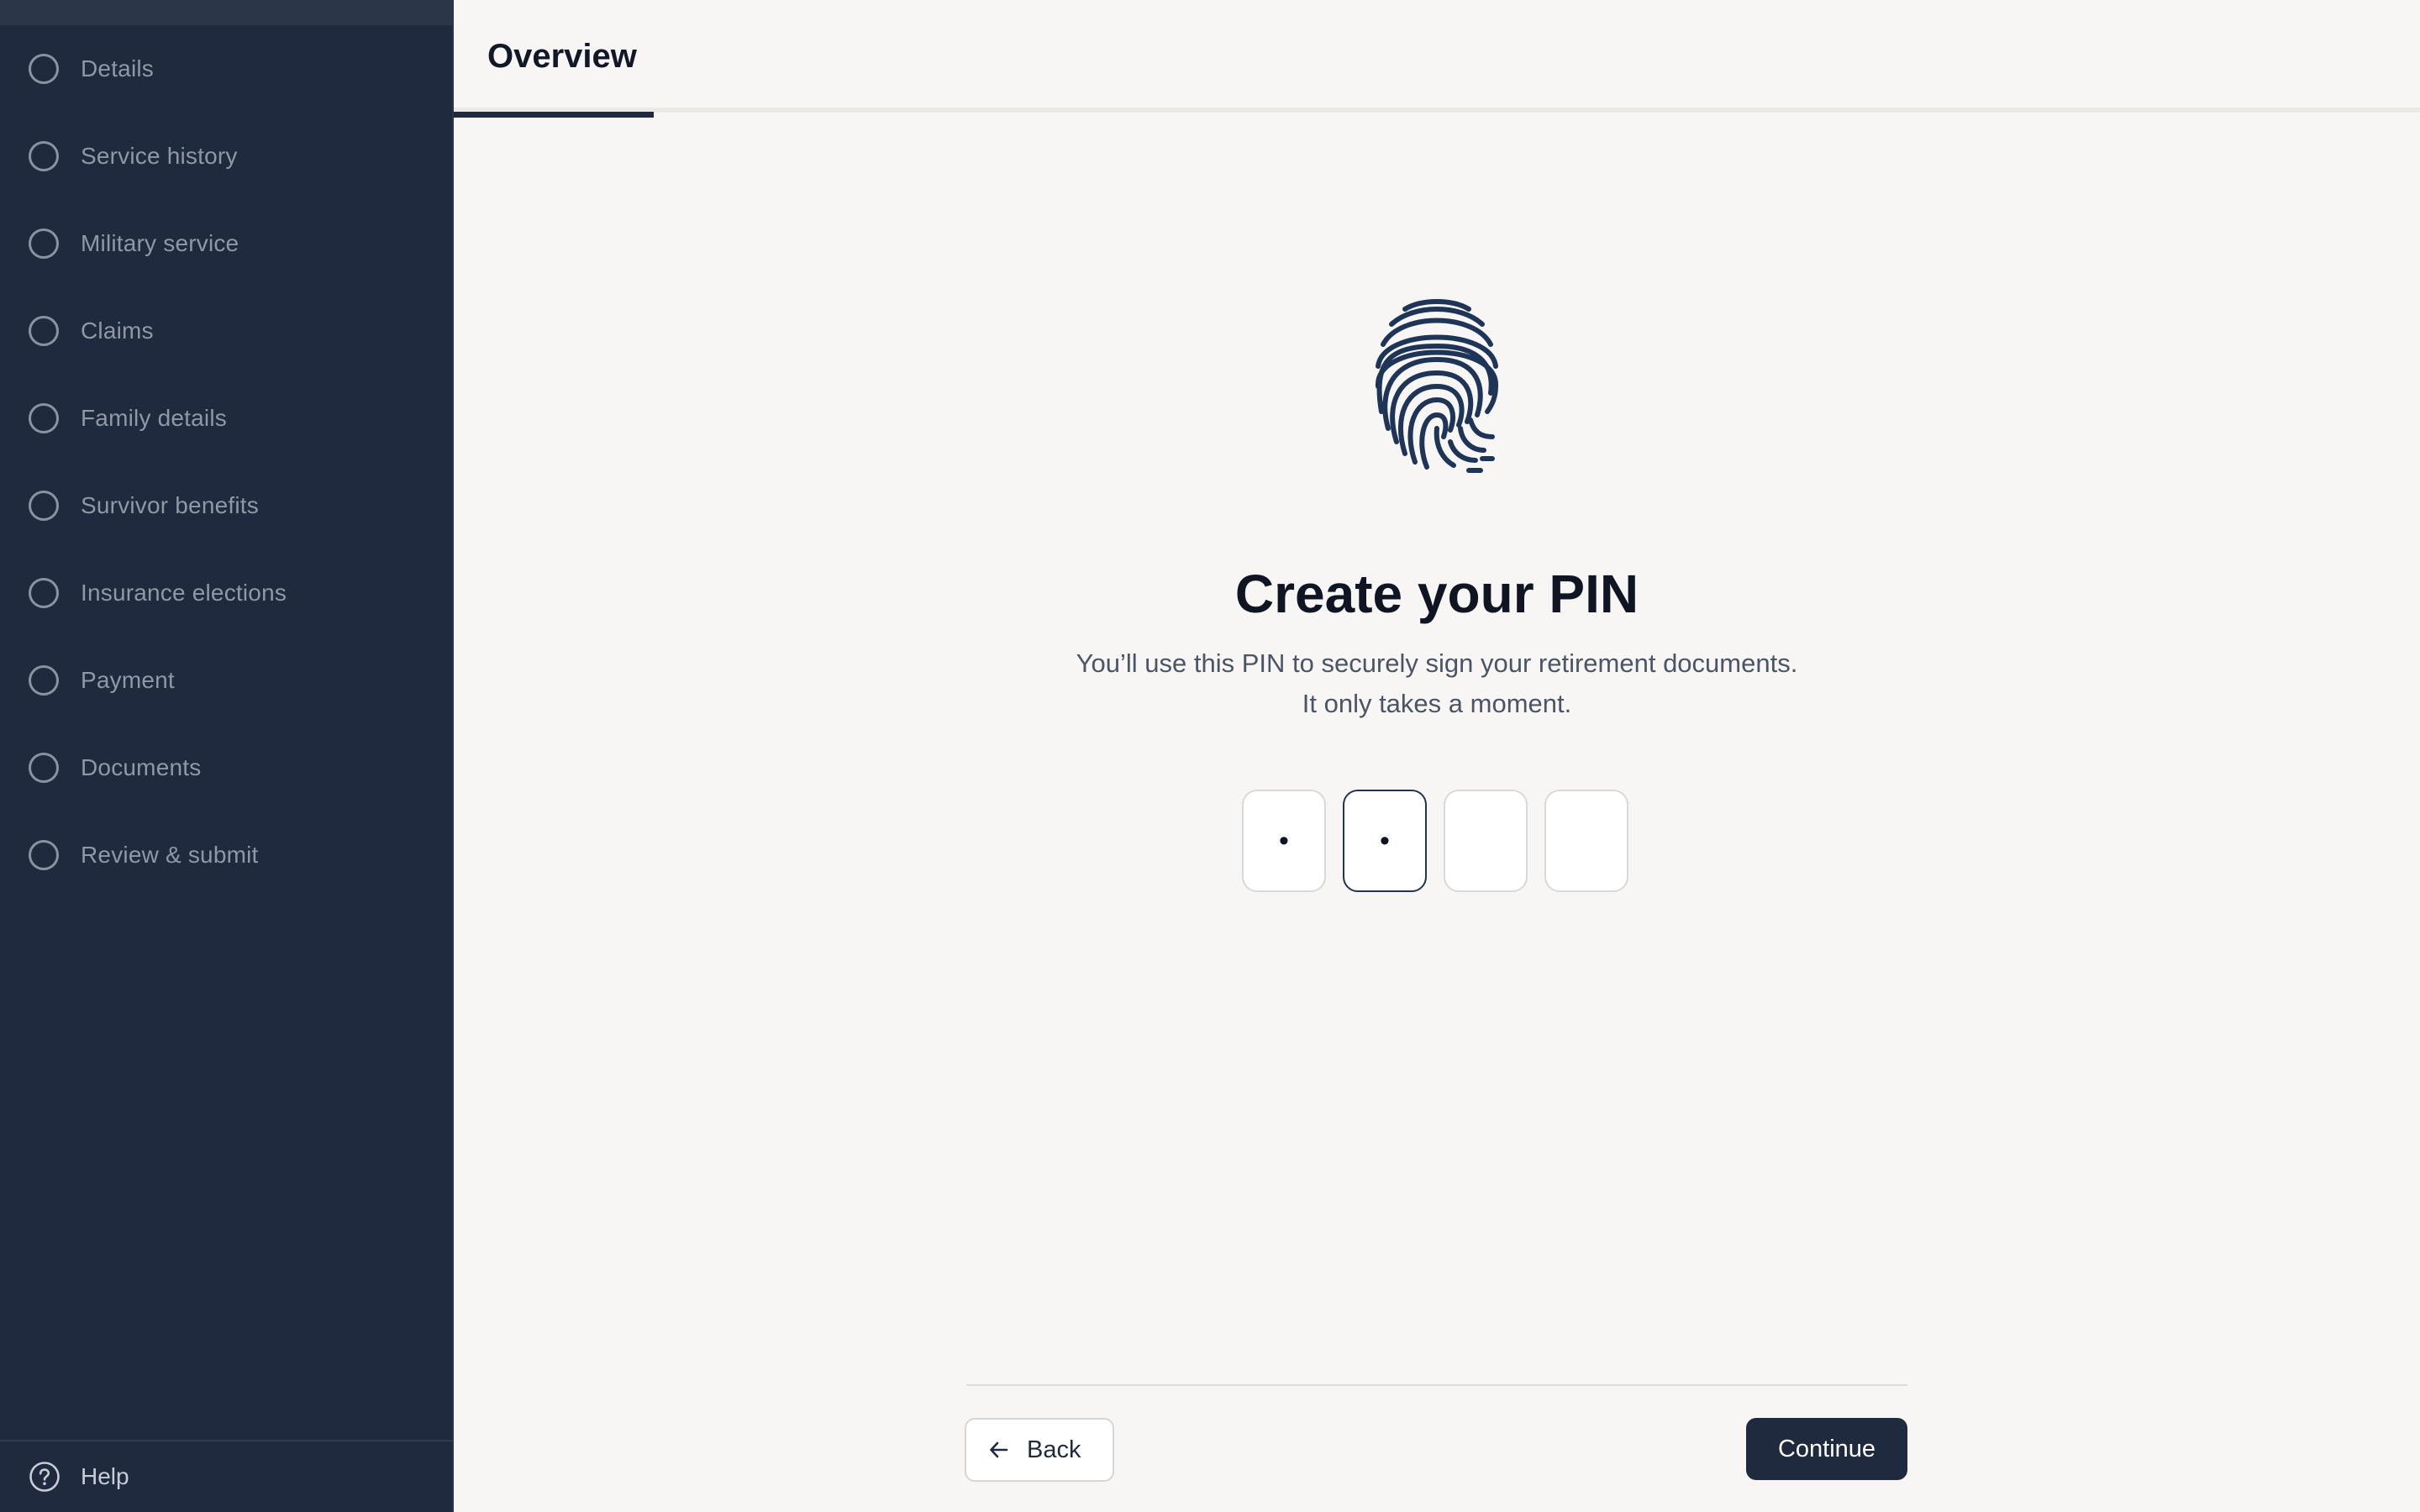 The height and width of the screenshot is (1512, 2420). Describe the element at coordinates (227, 680) in the screenshot. I see `sidebar-item-payment: Payment` at that location.